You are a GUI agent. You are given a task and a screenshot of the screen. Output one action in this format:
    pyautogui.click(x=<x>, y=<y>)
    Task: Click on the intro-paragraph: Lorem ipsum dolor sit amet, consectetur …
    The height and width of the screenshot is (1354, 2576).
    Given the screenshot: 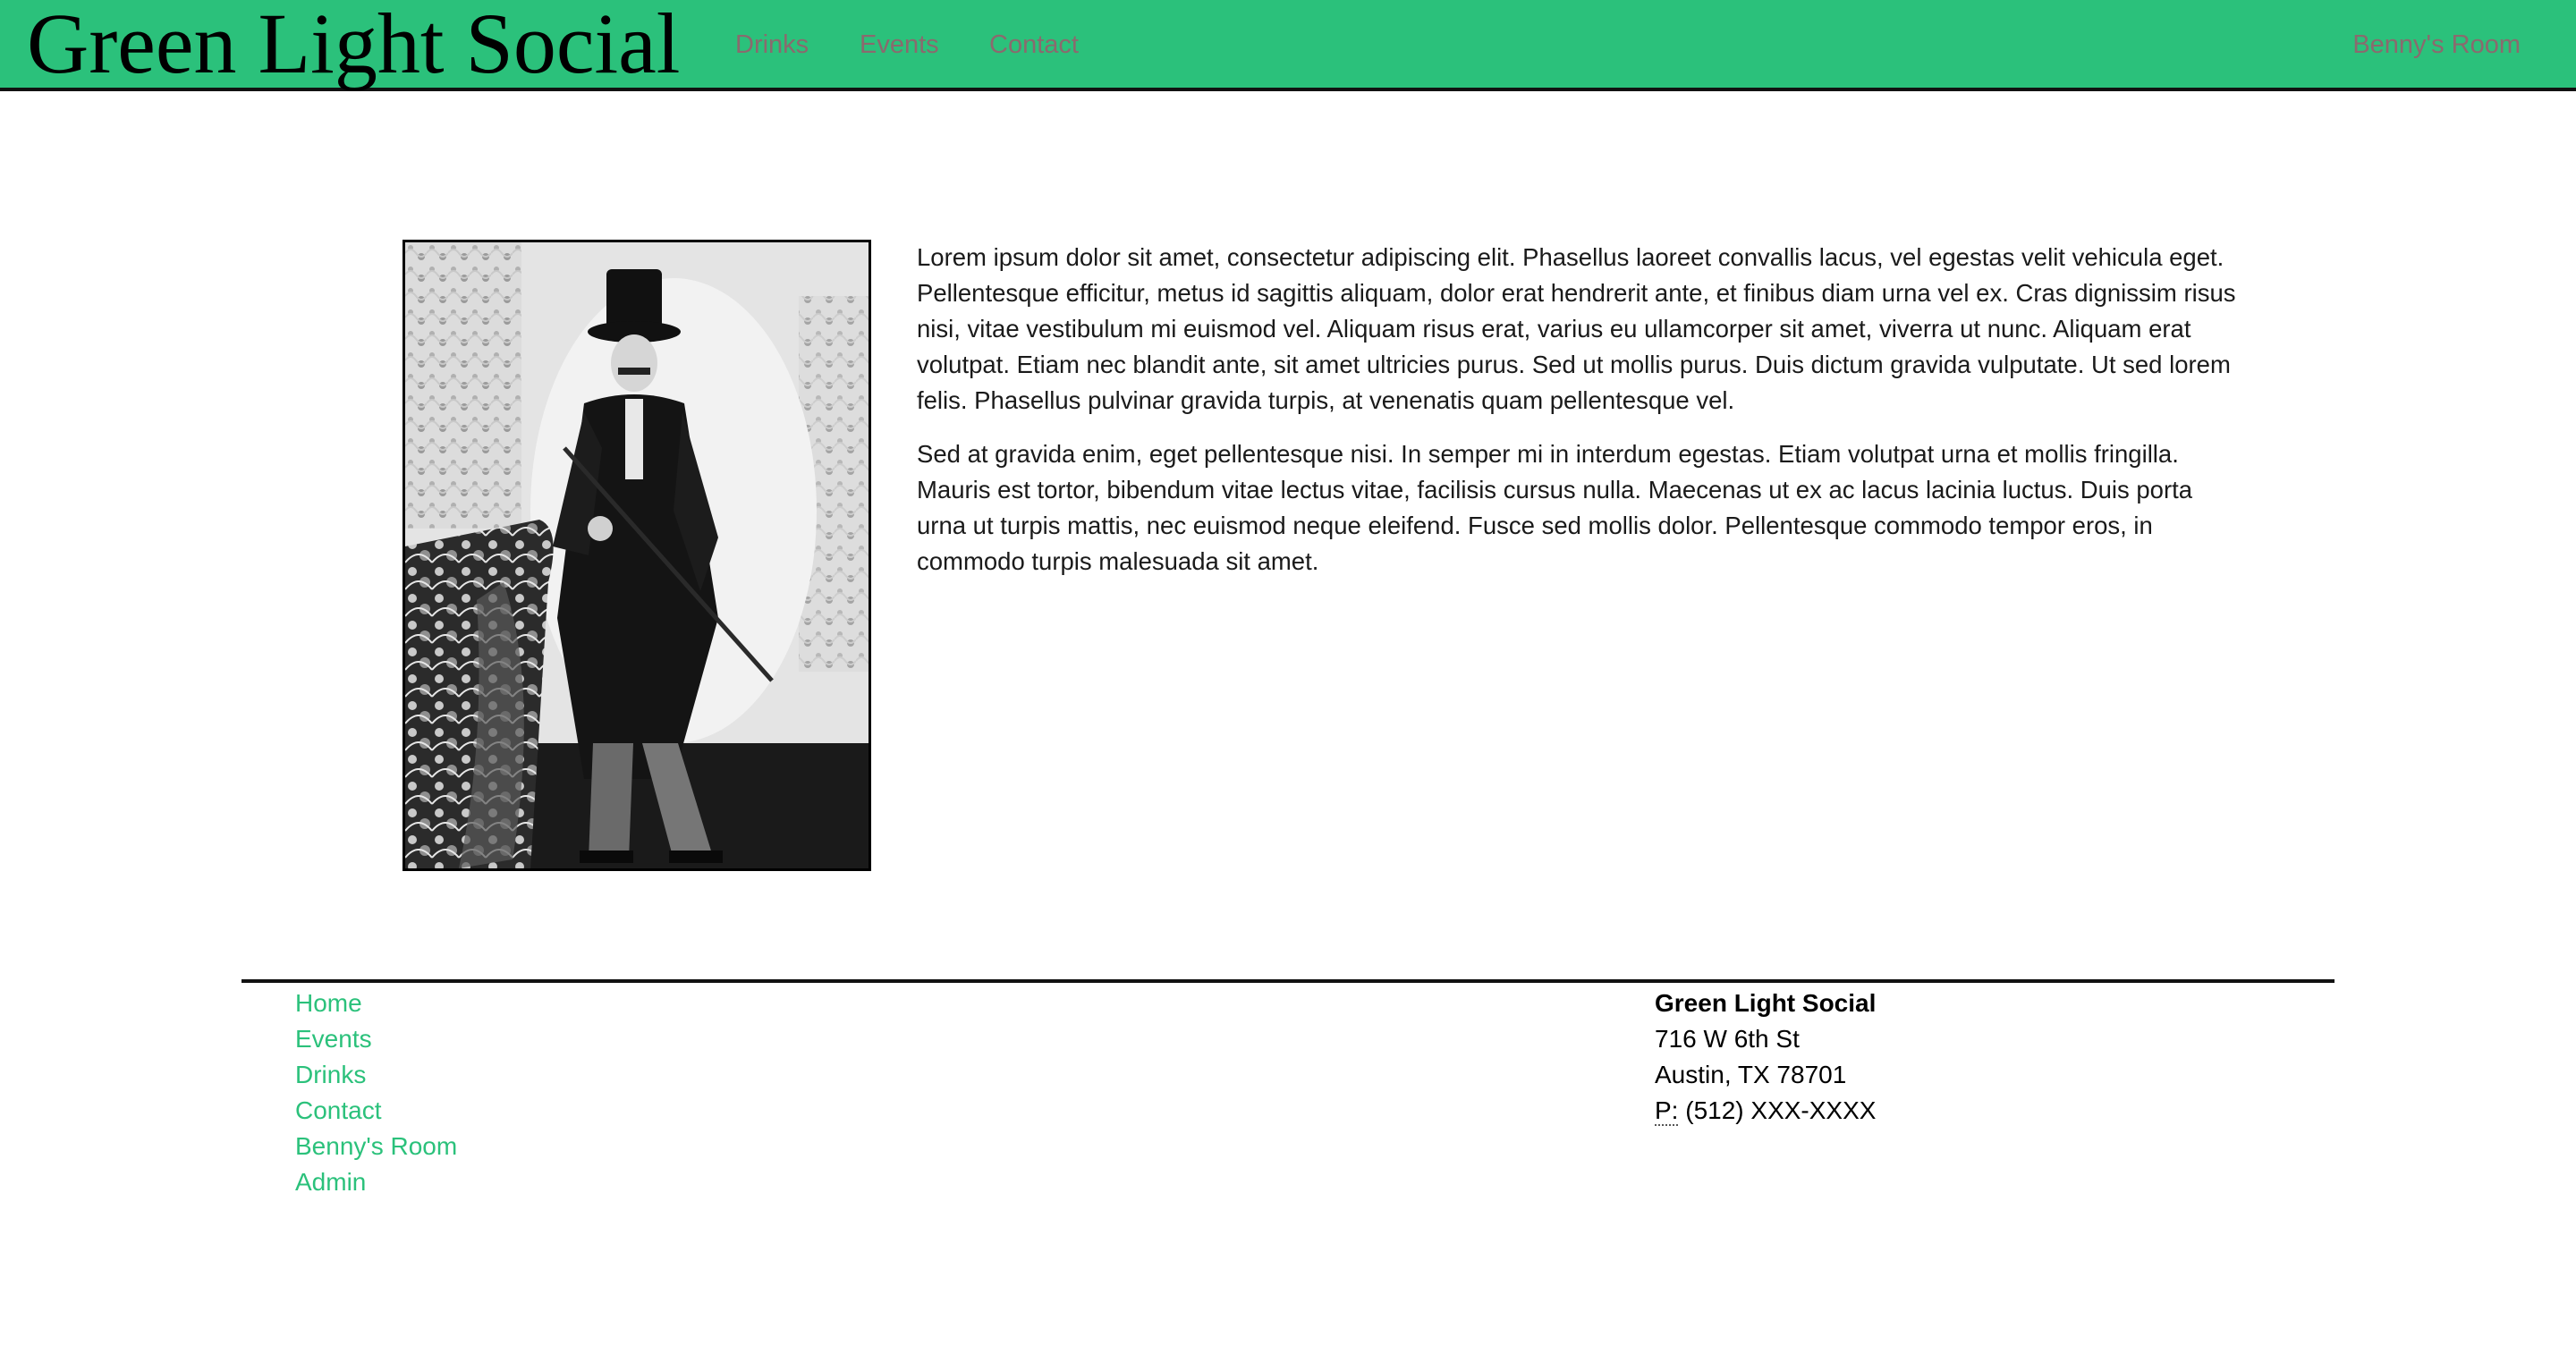 What is the action you would take?
    pyautogui.click(x=1576, y=328)
    